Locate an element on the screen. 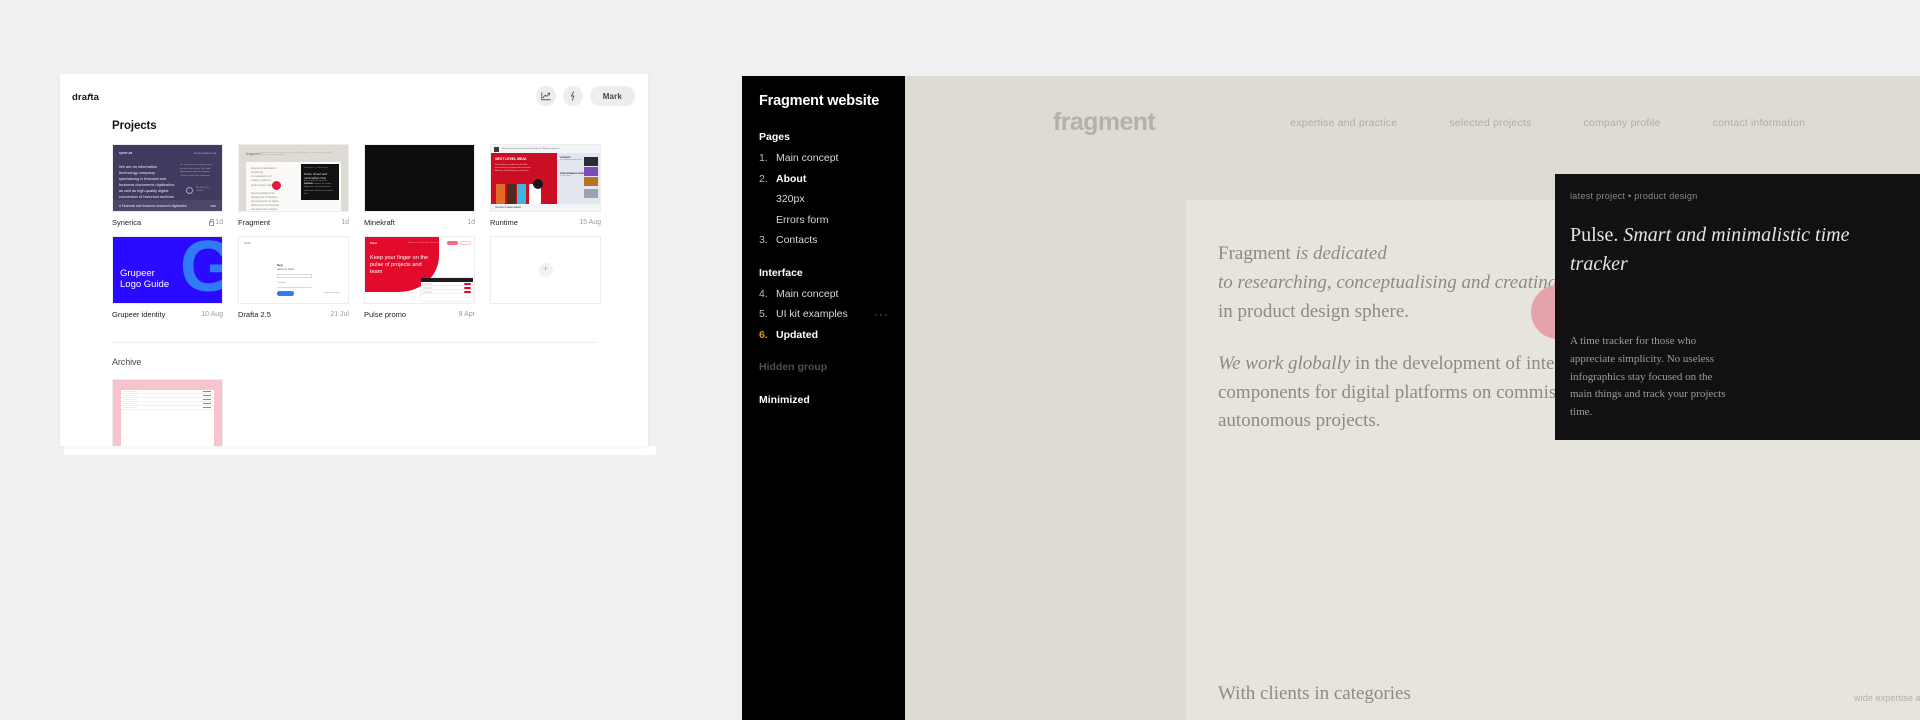 The image size is (1920, 720). sidebar-item-updated: 6. Updated is located at coordinates (832, 335).